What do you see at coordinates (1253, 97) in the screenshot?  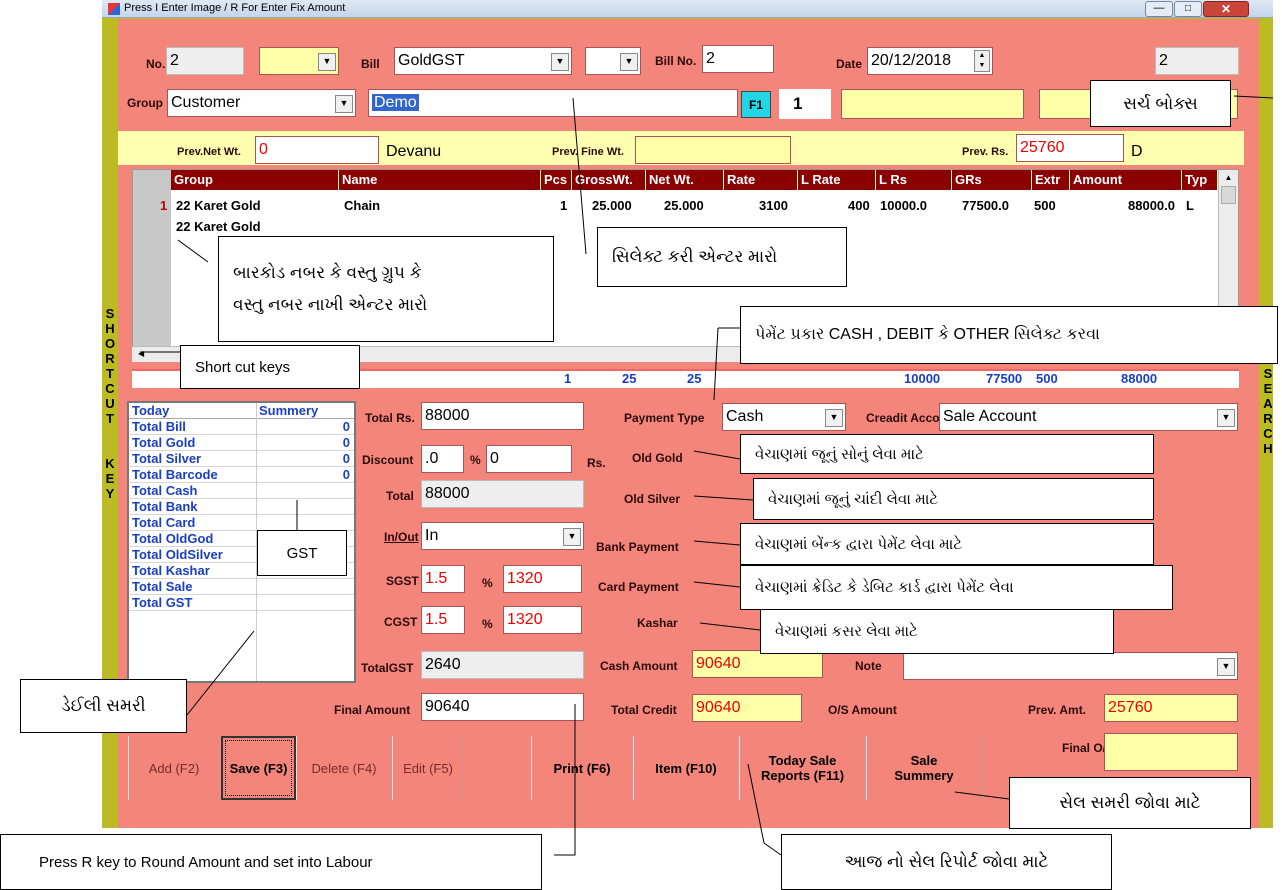 I see `leader-search` at bounding box center [1253, 97].